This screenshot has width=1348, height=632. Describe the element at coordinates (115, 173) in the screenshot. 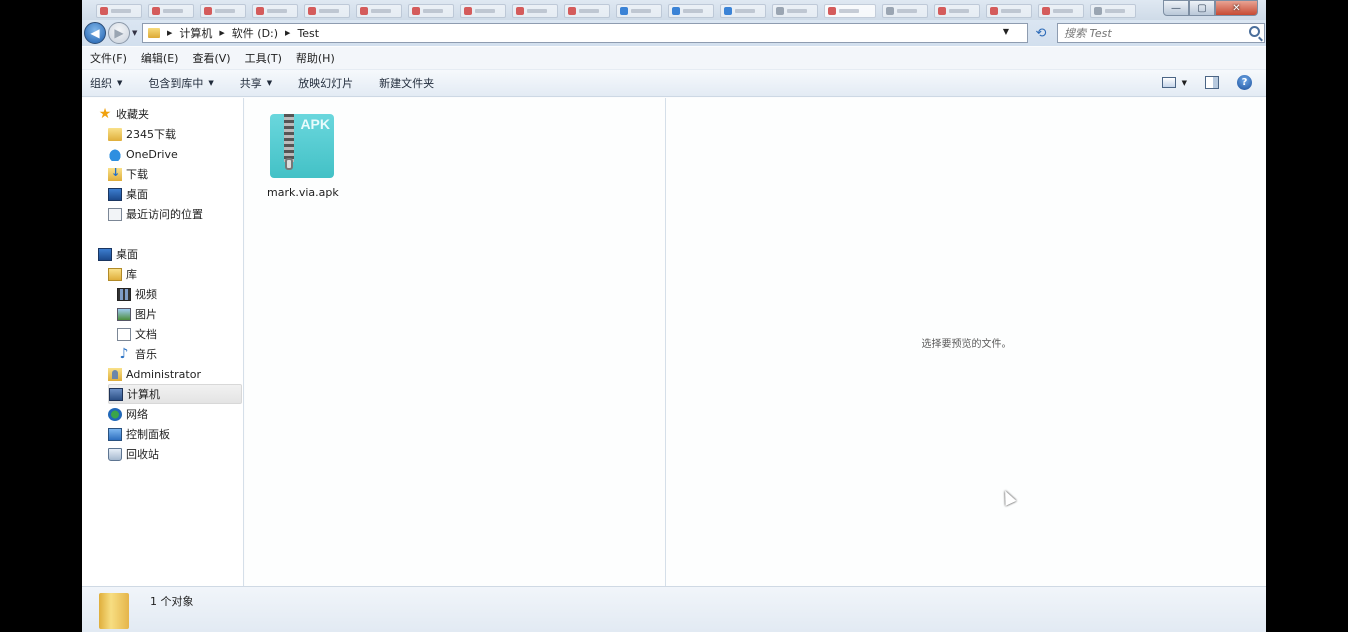

I see `download-folder-icon` at that location.